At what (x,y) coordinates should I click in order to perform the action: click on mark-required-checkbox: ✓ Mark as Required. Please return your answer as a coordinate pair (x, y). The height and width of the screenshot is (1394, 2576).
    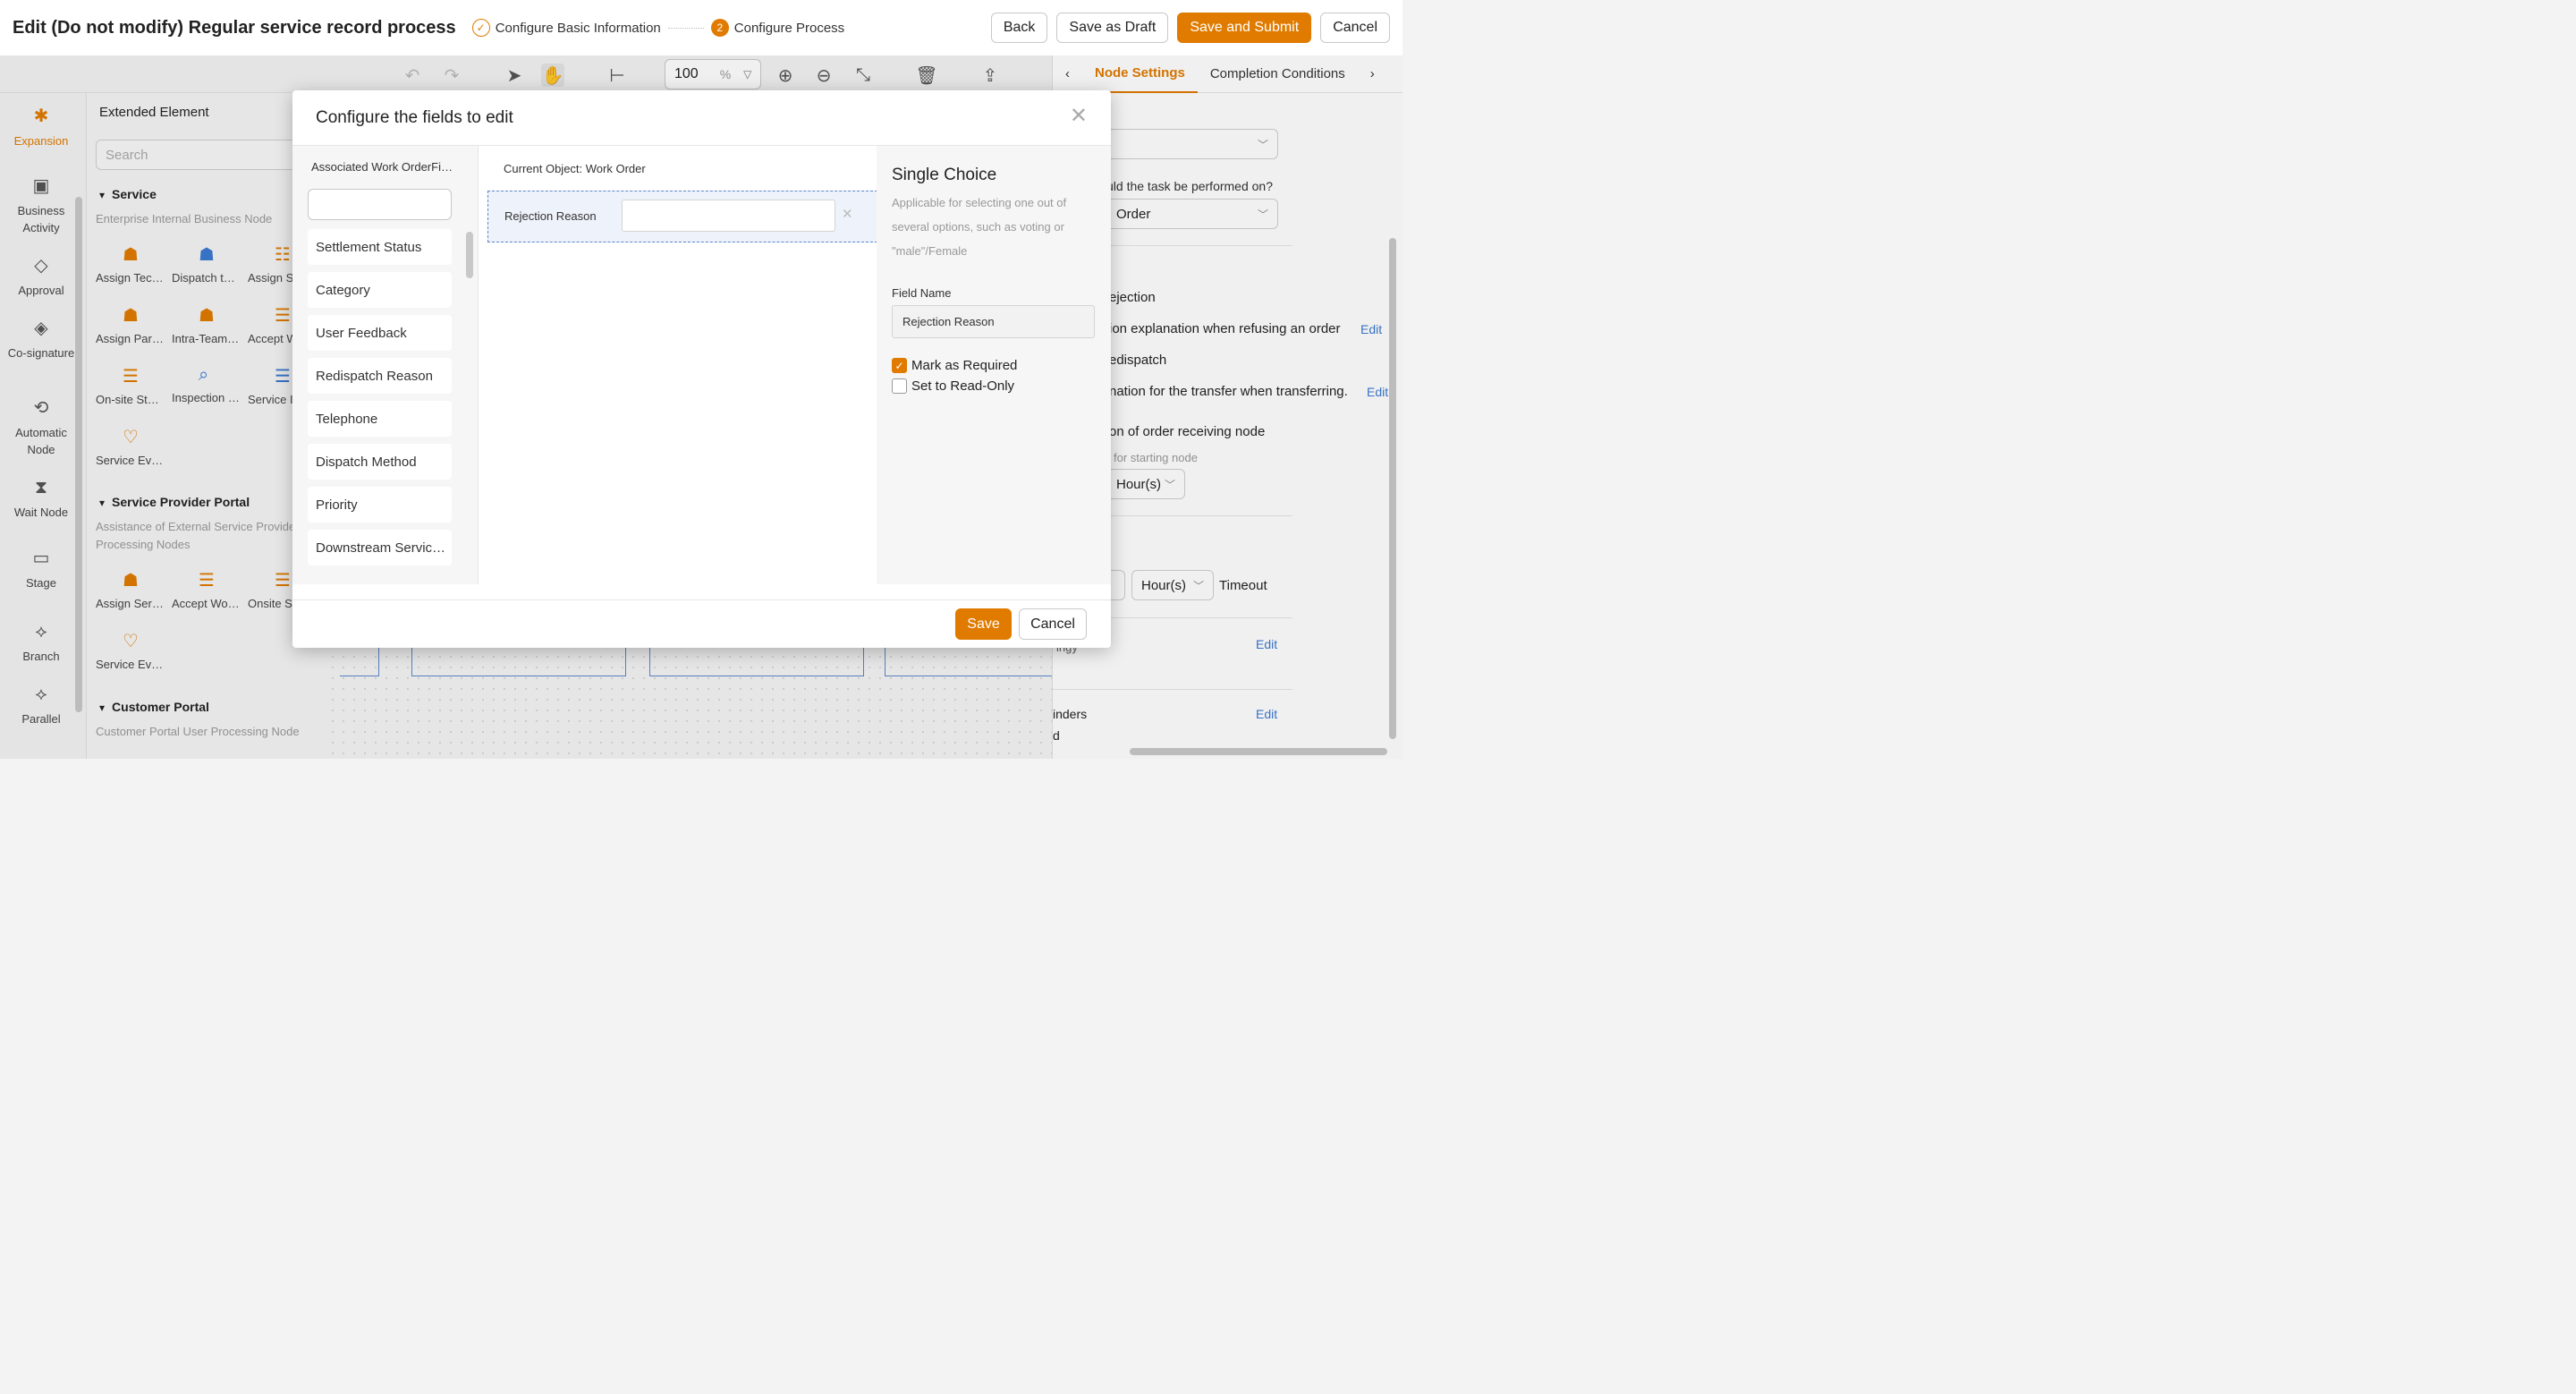
    Looking at the image, I should click on (954, 365).